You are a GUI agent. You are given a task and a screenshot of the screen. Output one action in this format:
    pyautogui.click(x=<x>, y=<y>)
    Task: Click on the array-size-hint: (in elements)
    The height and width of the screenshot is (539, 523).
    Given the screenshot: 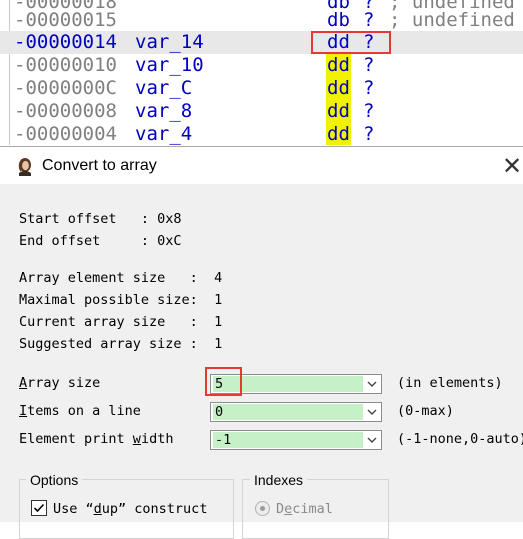 What is the action you would take?
    pyautogui.click(x=450, y=383)
    